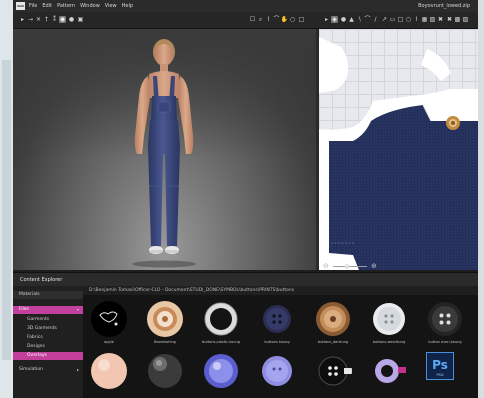  I want to click on polygon-tool-icon: ▲, so click(351, 19).